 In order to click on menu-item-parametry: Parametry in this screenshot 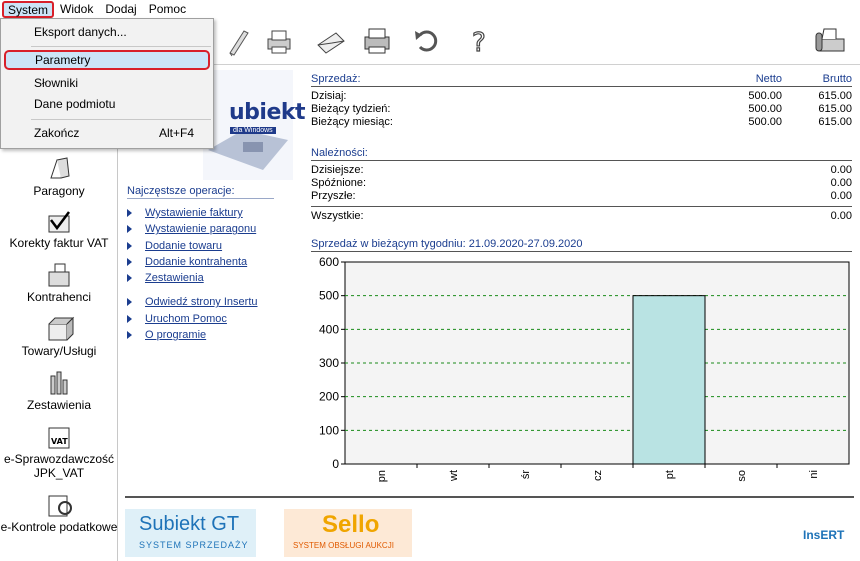, I will do `click(107, 60)`.